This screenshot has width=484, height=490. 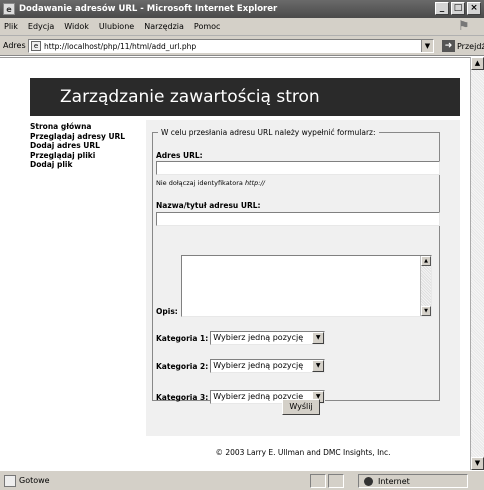 What do you see at coordinates (442, 8) in the screenshot?
I see `minimize-button: _` at bounding box center [442, 8].